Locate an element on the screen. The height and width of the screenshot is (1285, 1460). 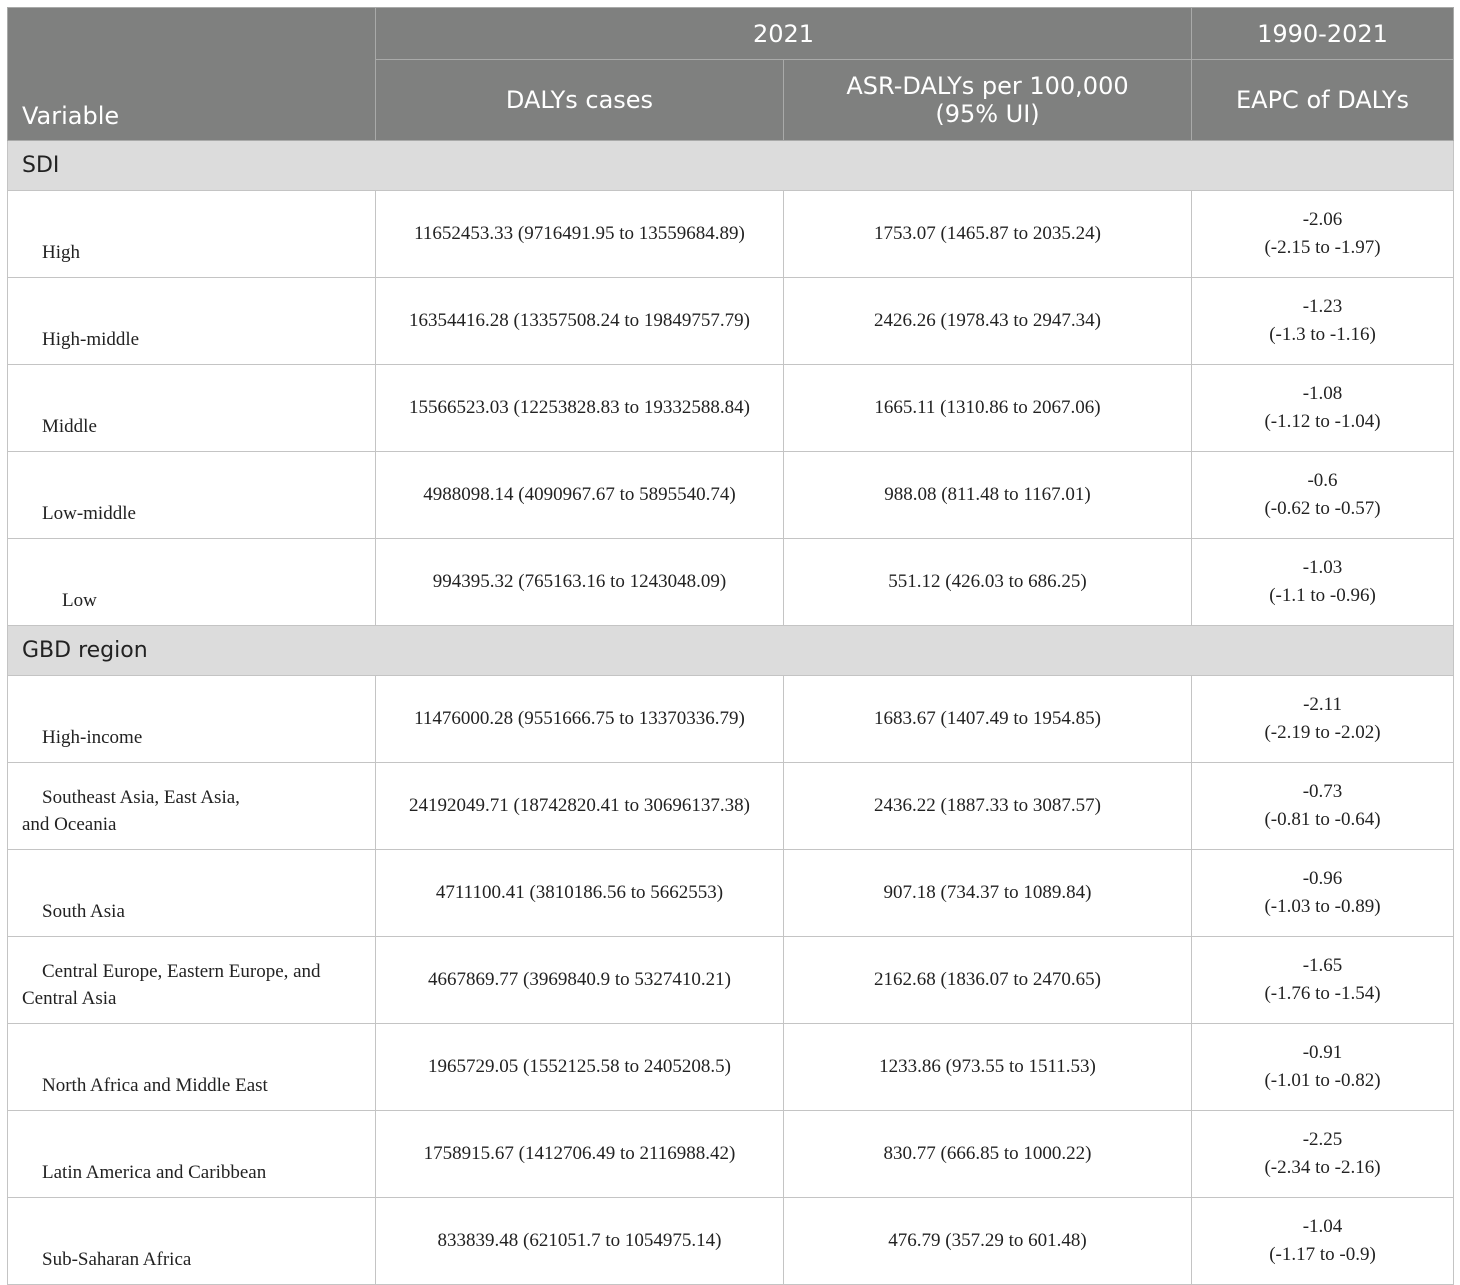
eapc-interval: (-1.3 to -1.16) is located at coordinates (1322, 334).